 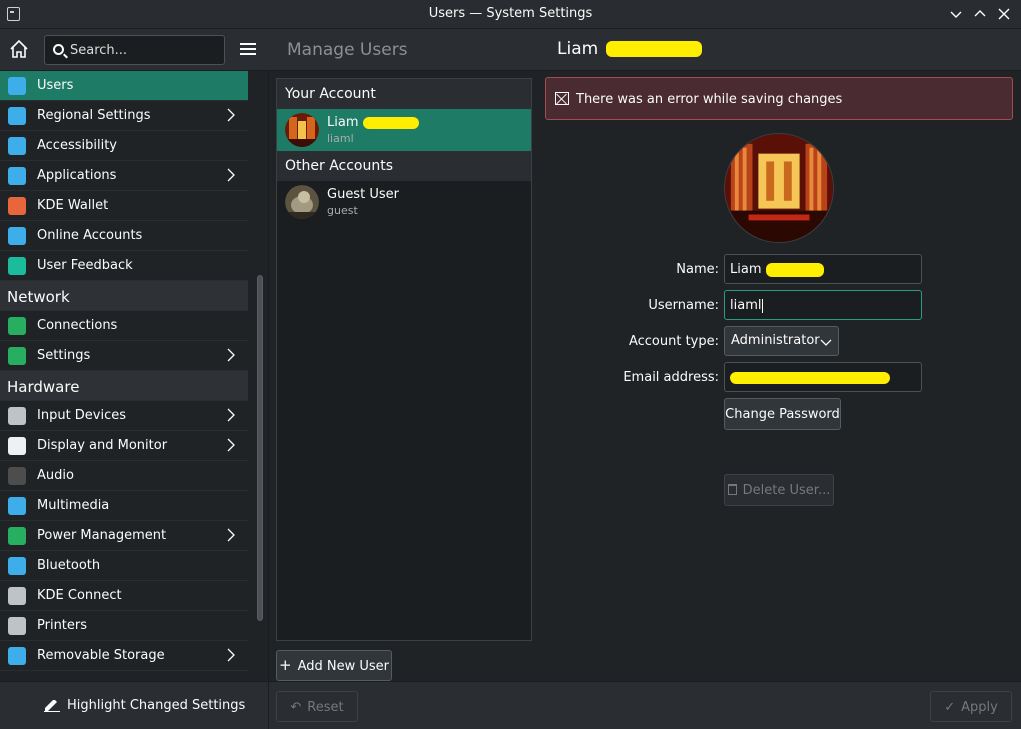 I want to click on email-label: Email address:, so click(x=671, y=377).